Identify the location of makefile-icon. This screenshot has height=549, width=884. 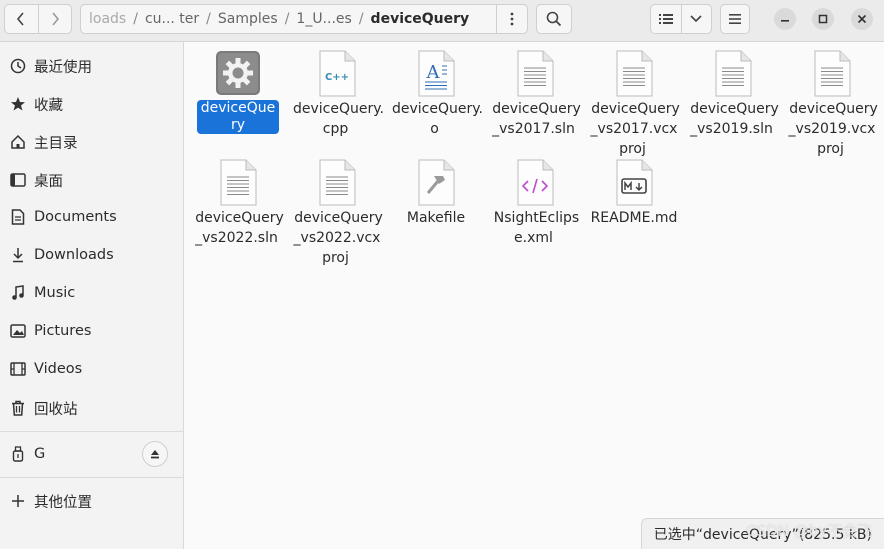
(436, 182).